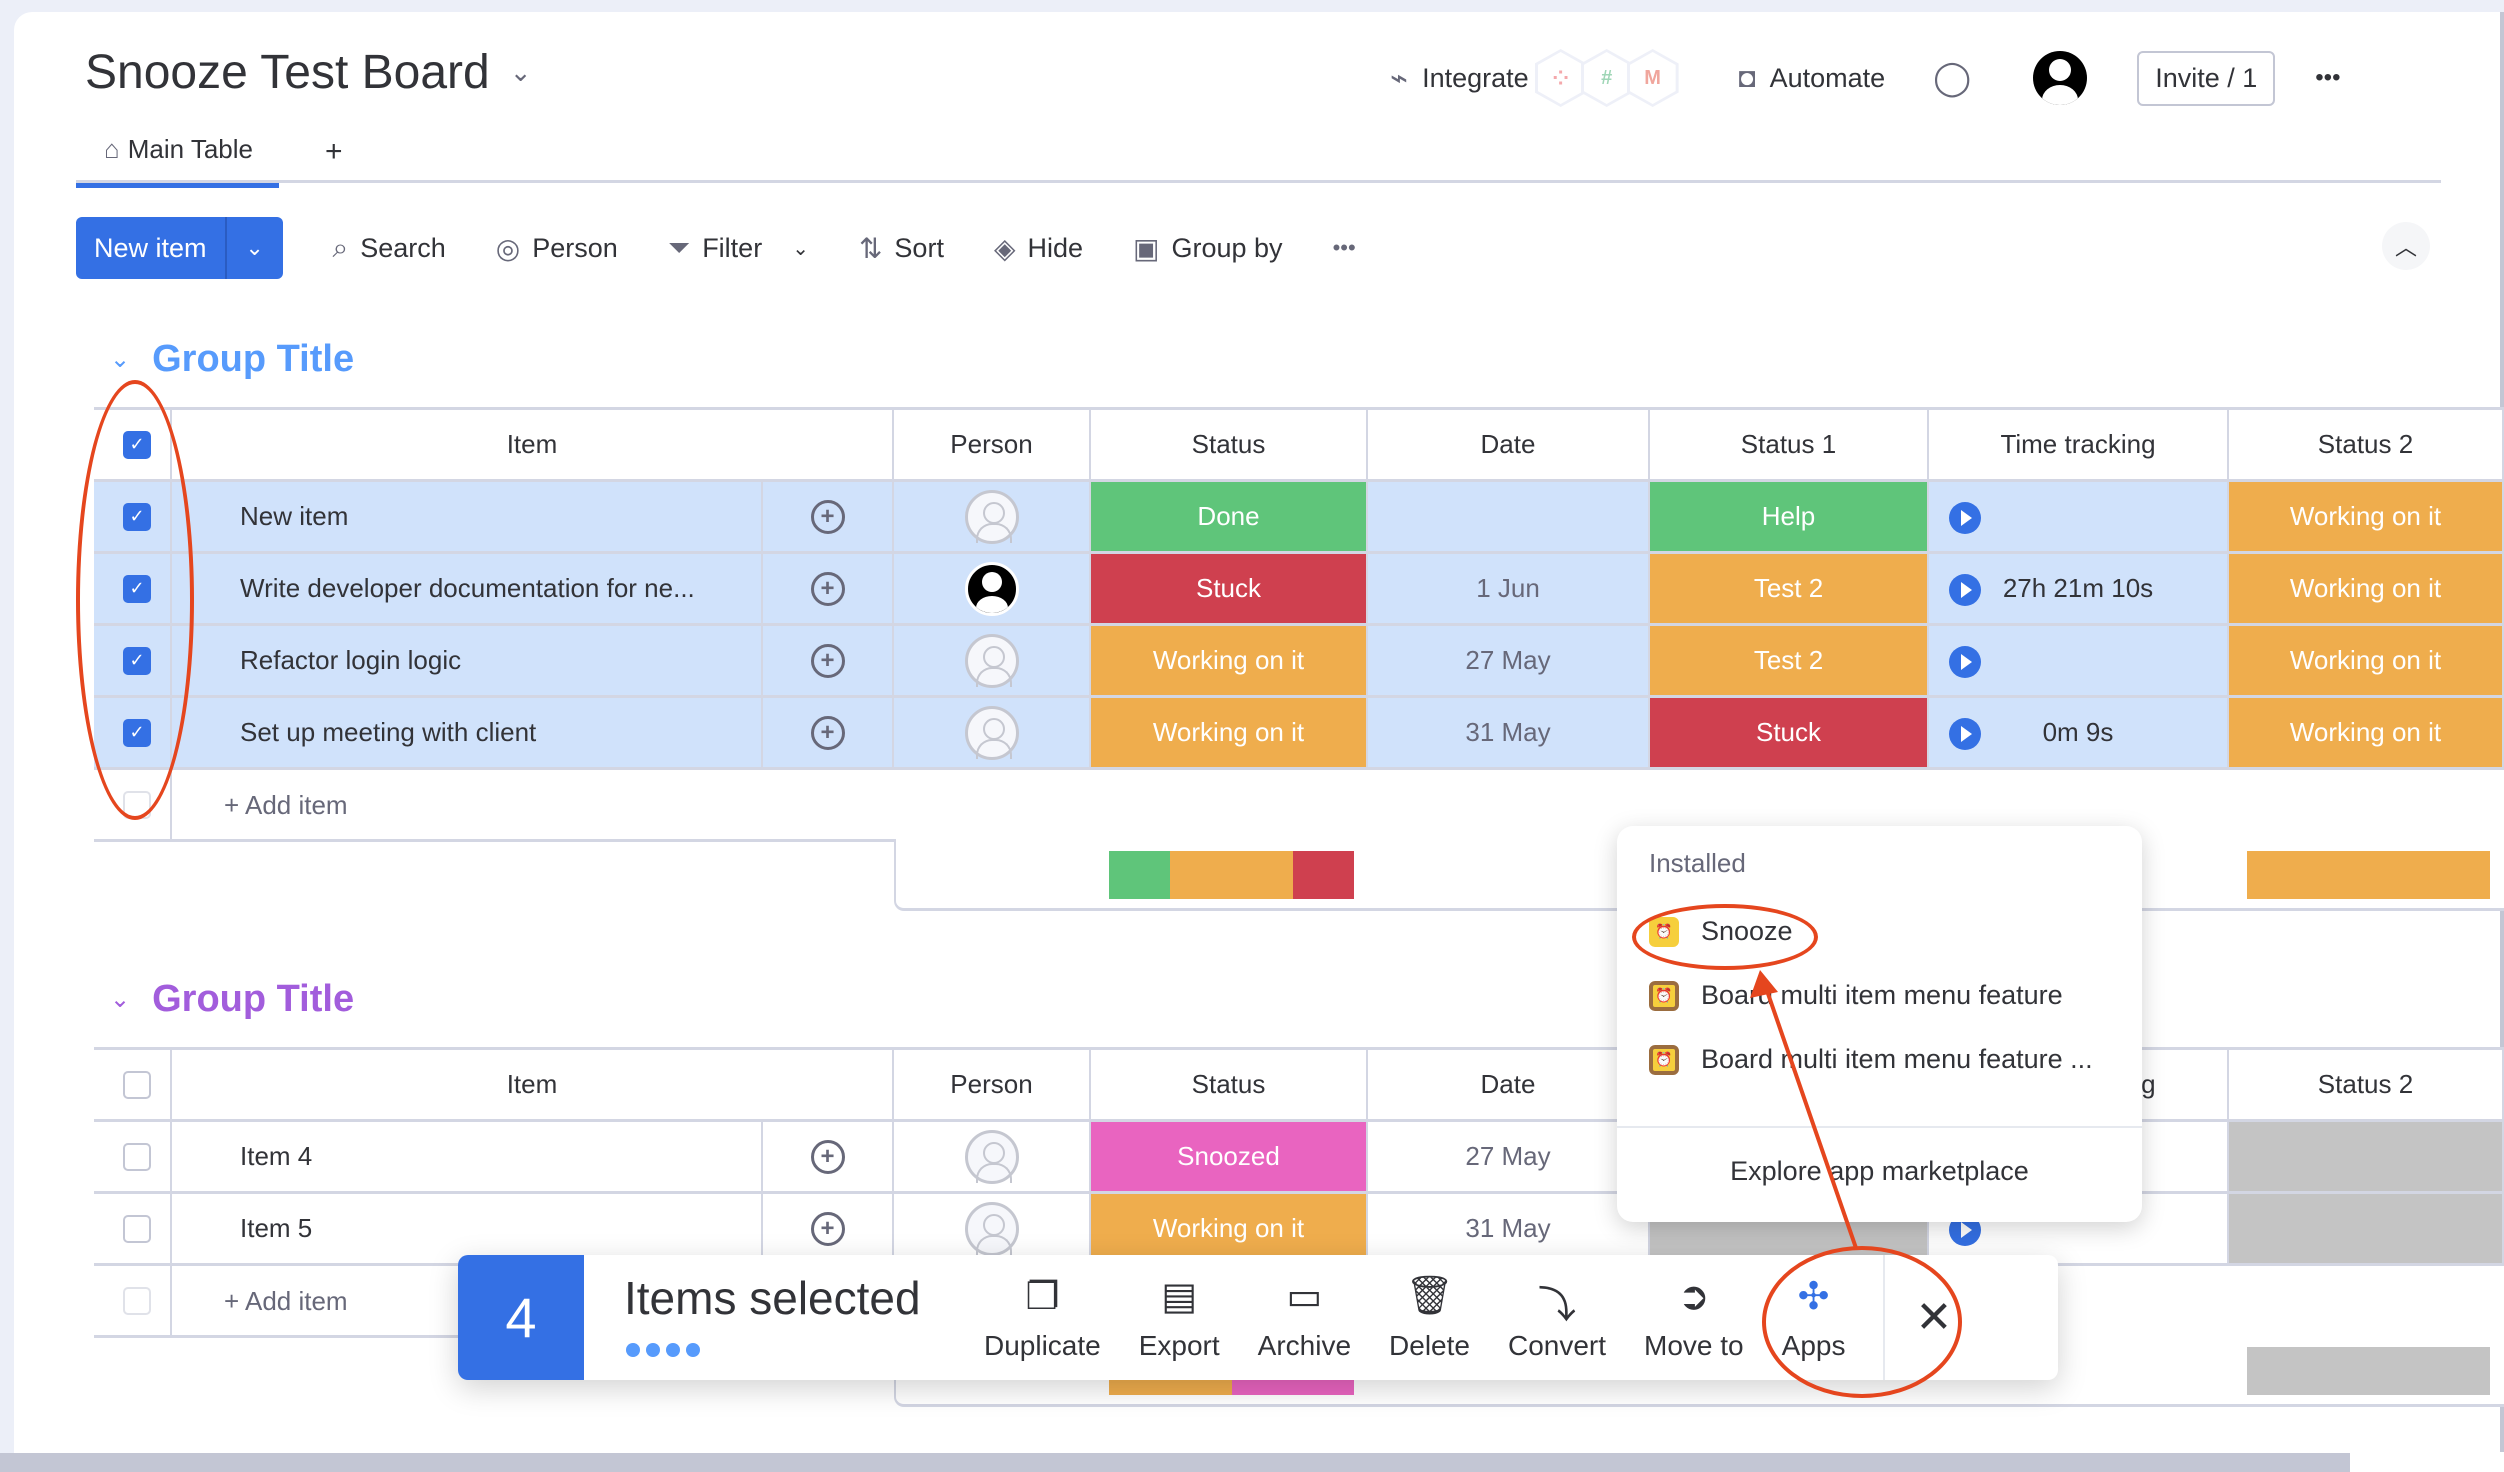  Describe the element at coordinates (276, 1156) in the screenshot. I see `item-name: Item 4` at that location.